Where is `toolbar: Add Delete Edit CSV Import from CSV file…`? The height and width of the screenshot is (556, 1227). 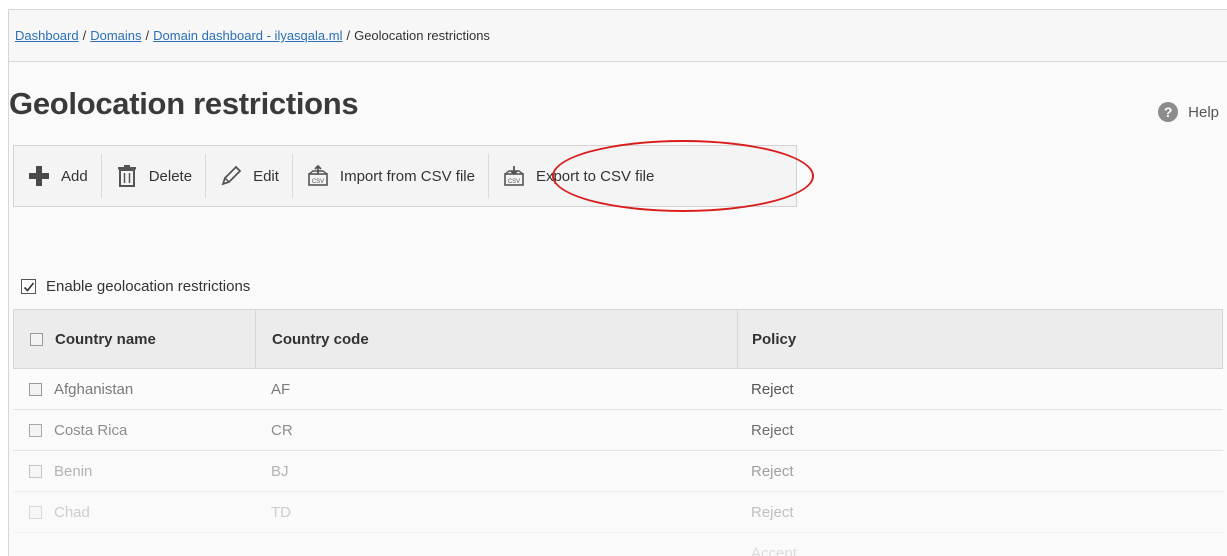
toolbar: Add Delete Edit CSV Import from CSV file… is located at coordinates (405, 176).